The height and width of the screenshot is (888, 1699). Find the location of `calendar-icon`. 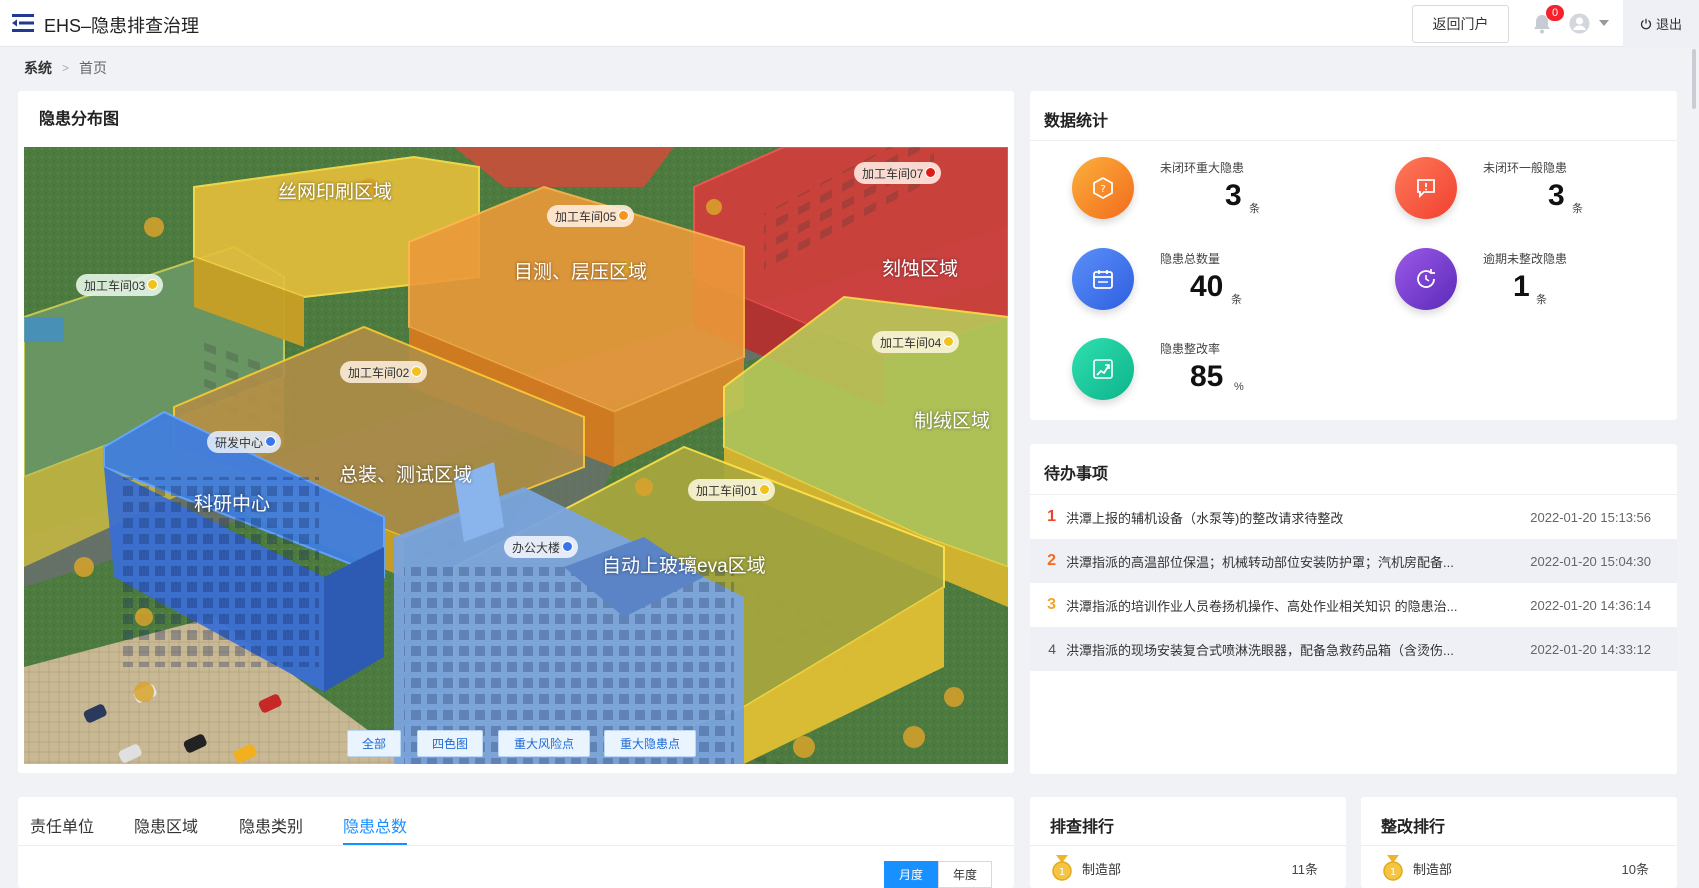

calendar-icon is located at coordinates (1103, 279).